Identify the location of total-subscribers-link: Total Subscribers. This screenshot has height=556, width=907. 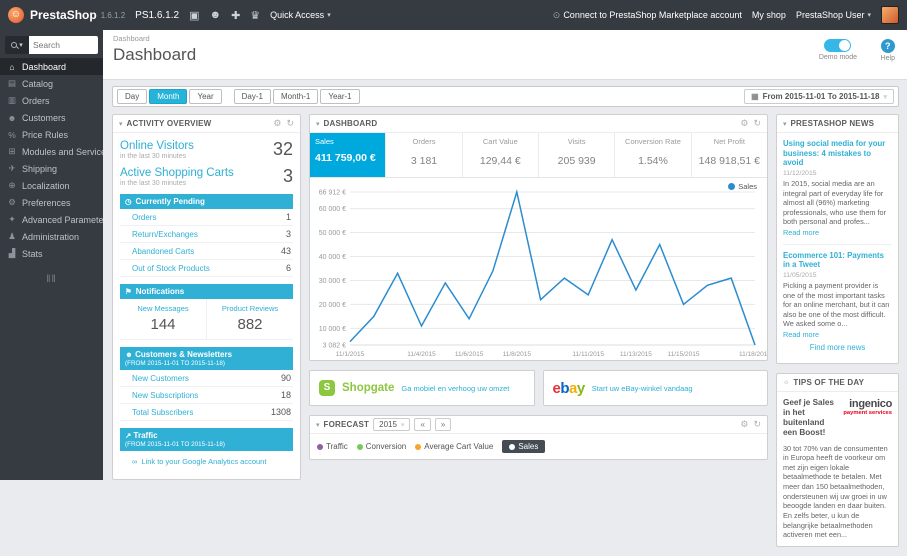
(162, 412).